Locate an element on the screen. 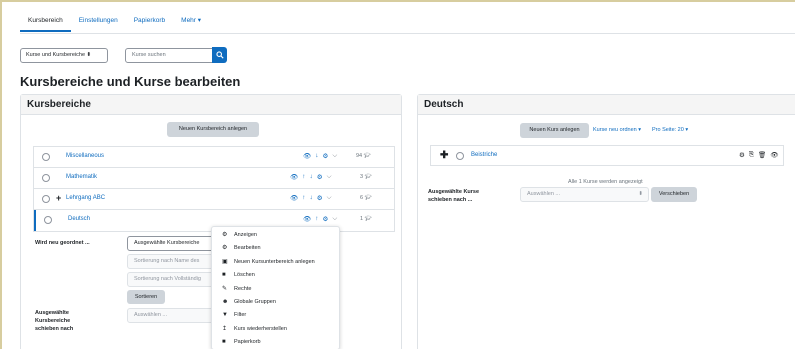 The width and height of the screenshot is (795, 349). tab-papierkorb: Papierkorb is located at coordinates (149, 22).